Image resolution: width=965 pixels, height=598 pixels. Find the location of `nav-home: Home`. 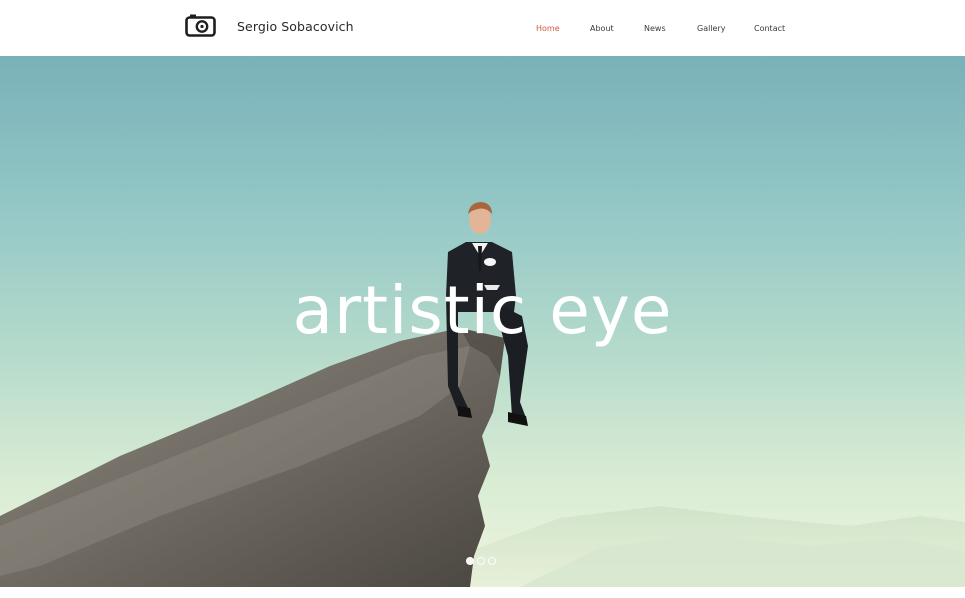

nav-home: Home is located at coordinates (548, 28).